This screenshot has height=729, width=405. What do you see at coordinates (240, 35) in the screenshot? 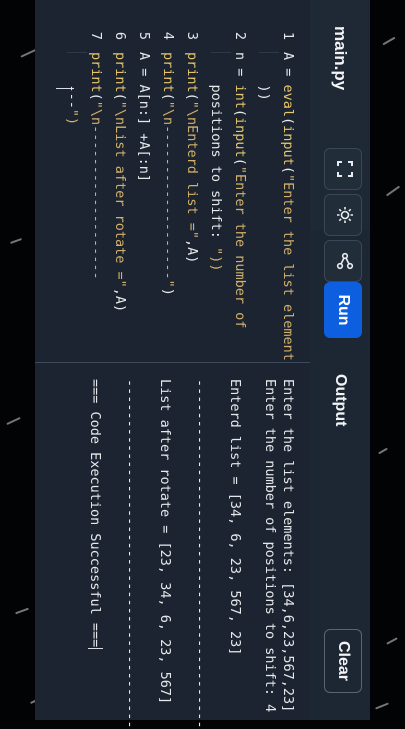
I see `line-number: 2` at bounding box center [240, 35].